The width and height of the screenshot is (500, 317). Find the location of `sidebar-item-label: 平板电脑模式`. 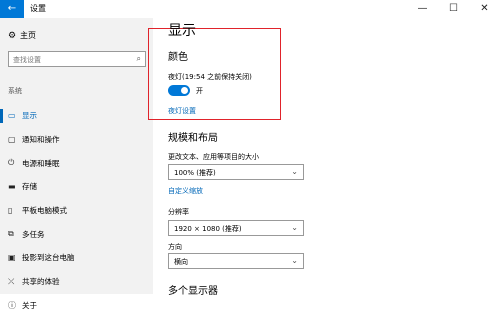

sidebar-item-label: 平板电脑模式 is located at coordinates (44, 210).